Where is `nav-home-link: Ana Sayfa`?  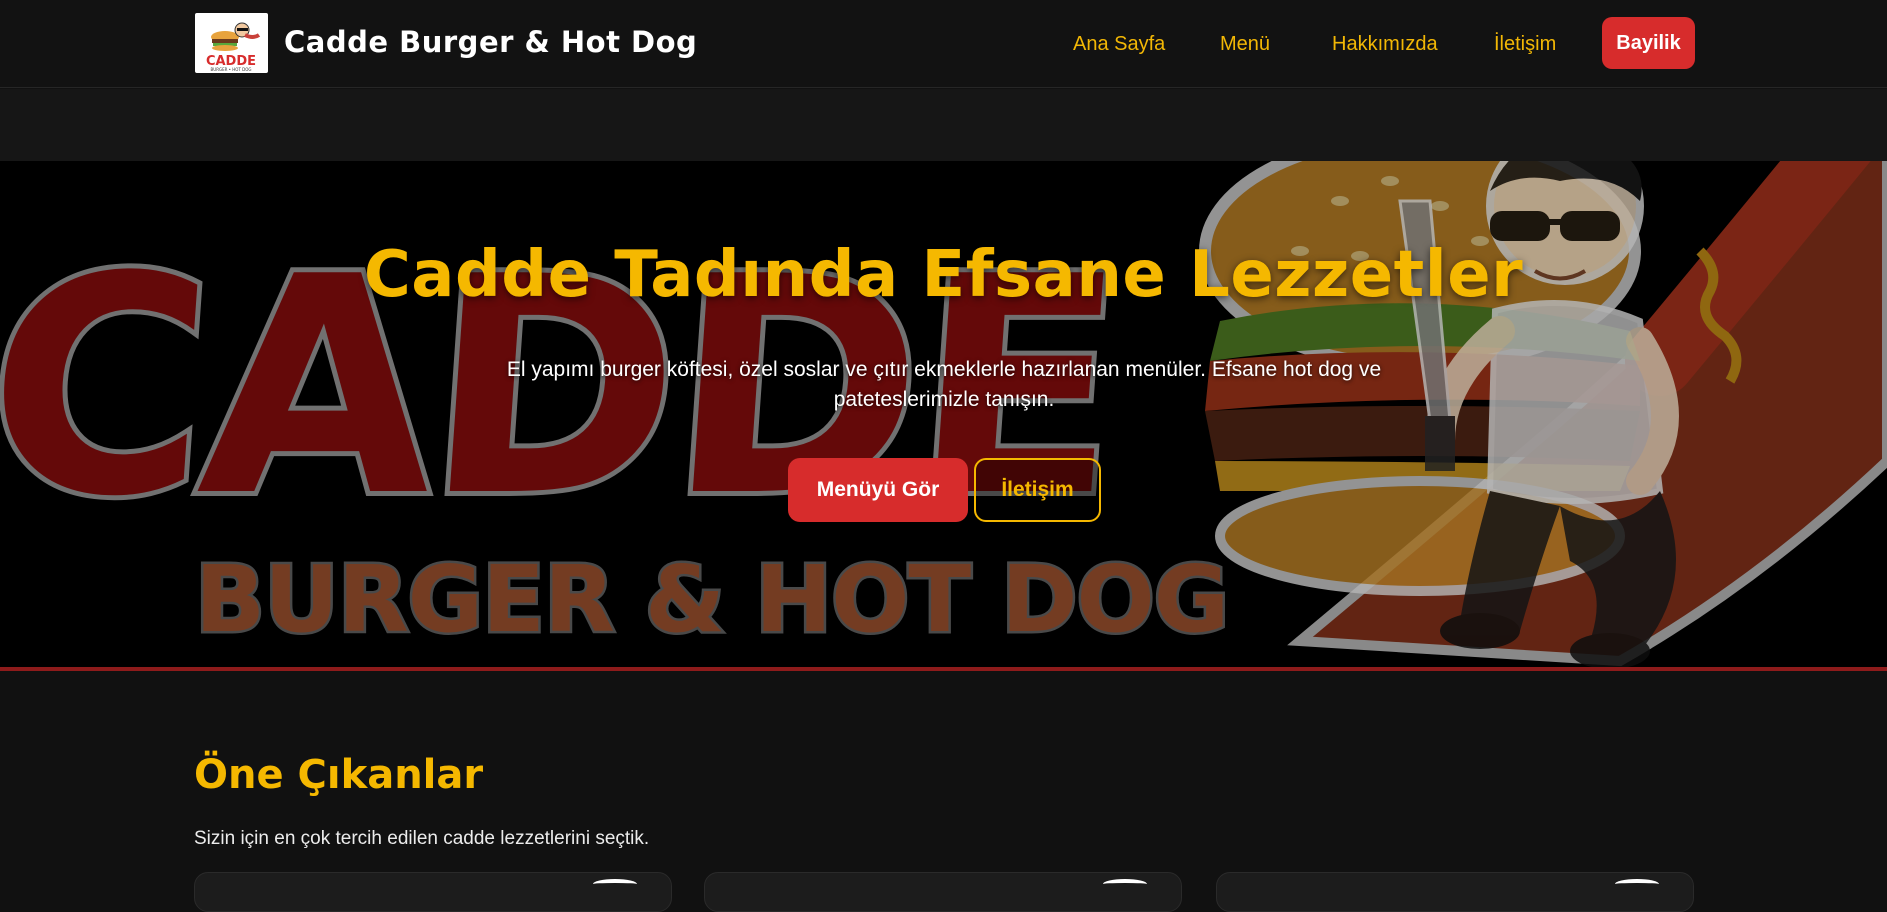 nav-home-link: Ana Sayfa is located at coordinates (1119, 44).